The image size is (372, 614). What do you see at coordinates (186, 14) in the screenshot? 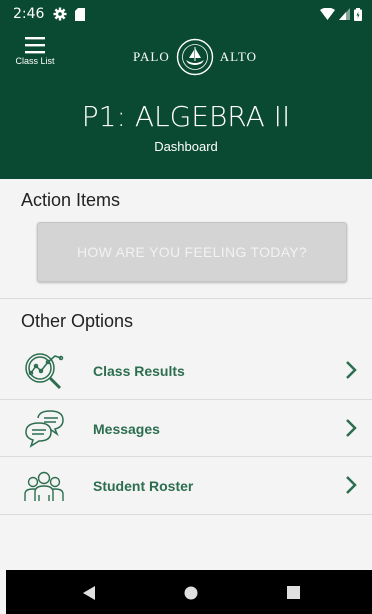
I see `status-bar: 2:46` at bounding box center [186, 14].